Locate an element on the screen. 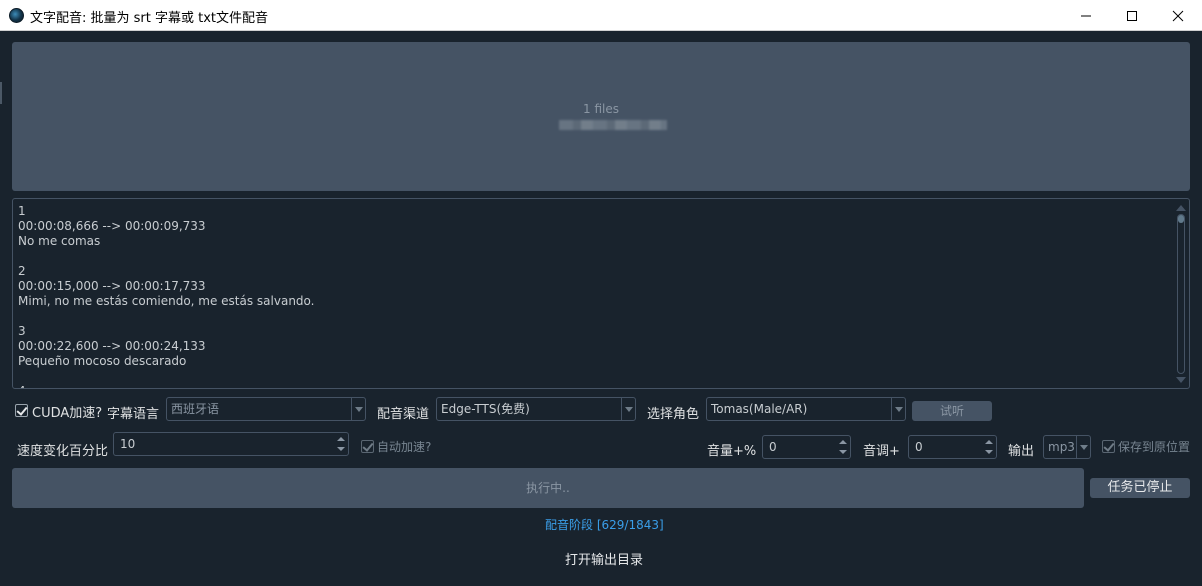 This screenshot has width=1202, height=586. preview-button: 试听 is located at coordinates (952, 411).